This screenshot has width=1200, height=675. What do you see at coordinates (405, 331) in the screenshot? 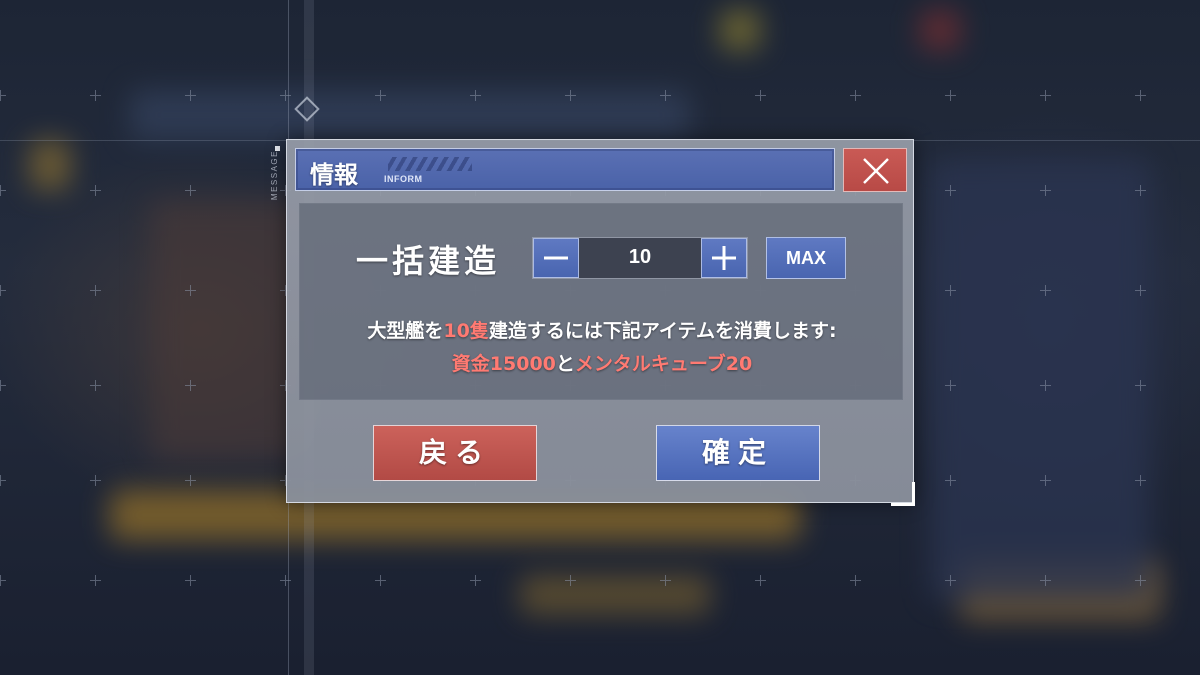
I see `message-prefix: 大型艦を` at bounding box center [405, 331].